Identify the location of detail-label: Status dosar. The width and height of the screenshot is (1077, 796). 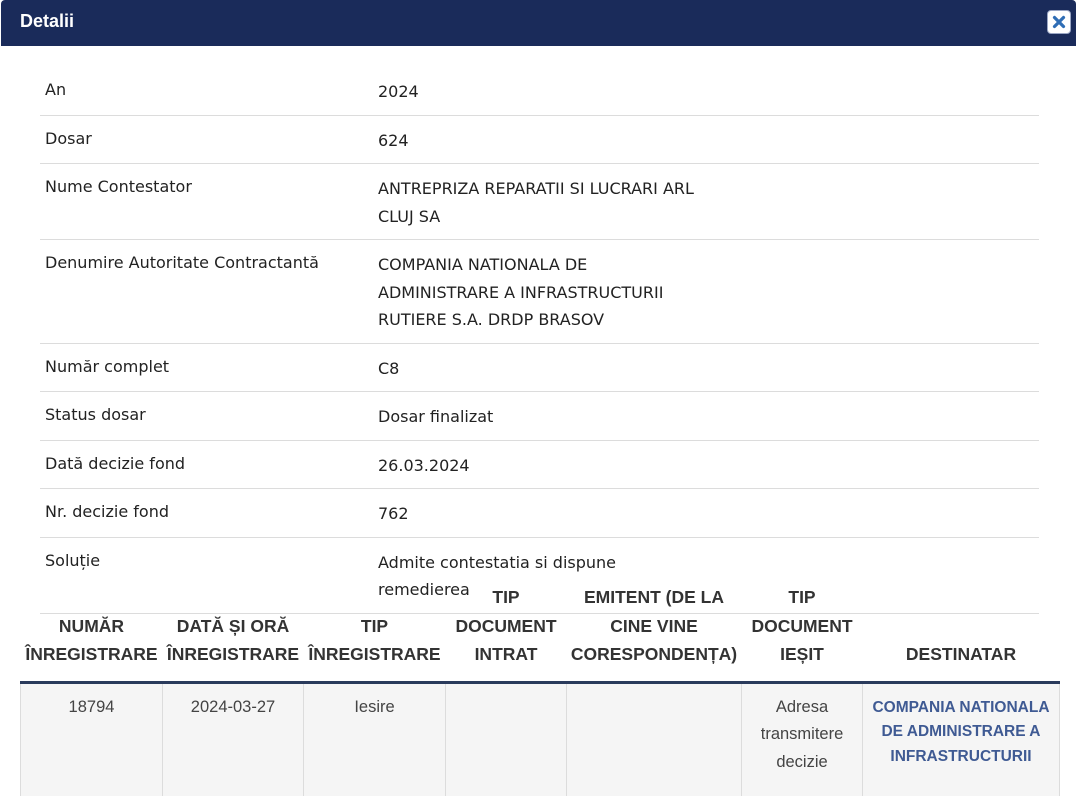
(95, 414).